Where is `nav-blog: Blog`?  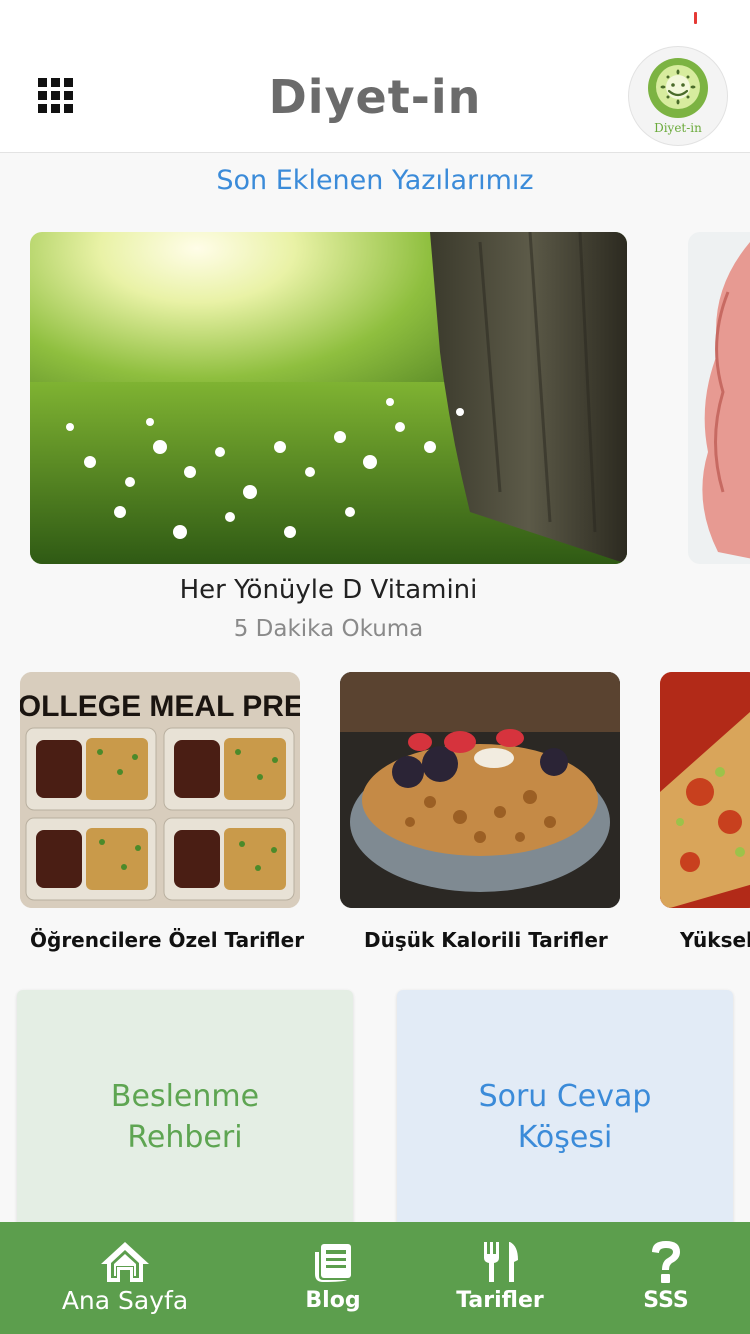
nav-blog: Blog is located at coordinates (333, 1278).